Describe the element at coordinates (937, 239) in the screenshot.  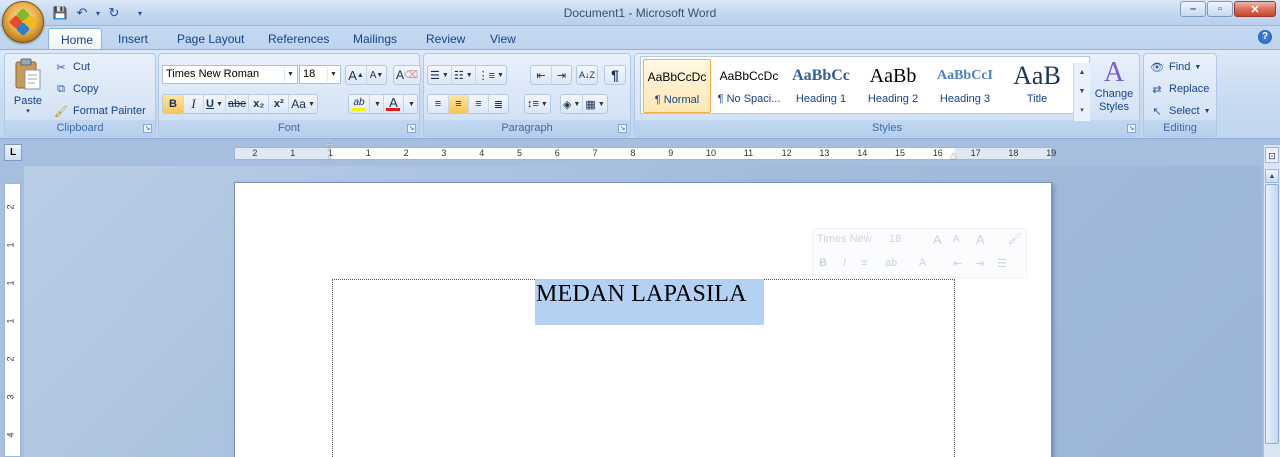
I see `mini-grow-icon: A` at that location.